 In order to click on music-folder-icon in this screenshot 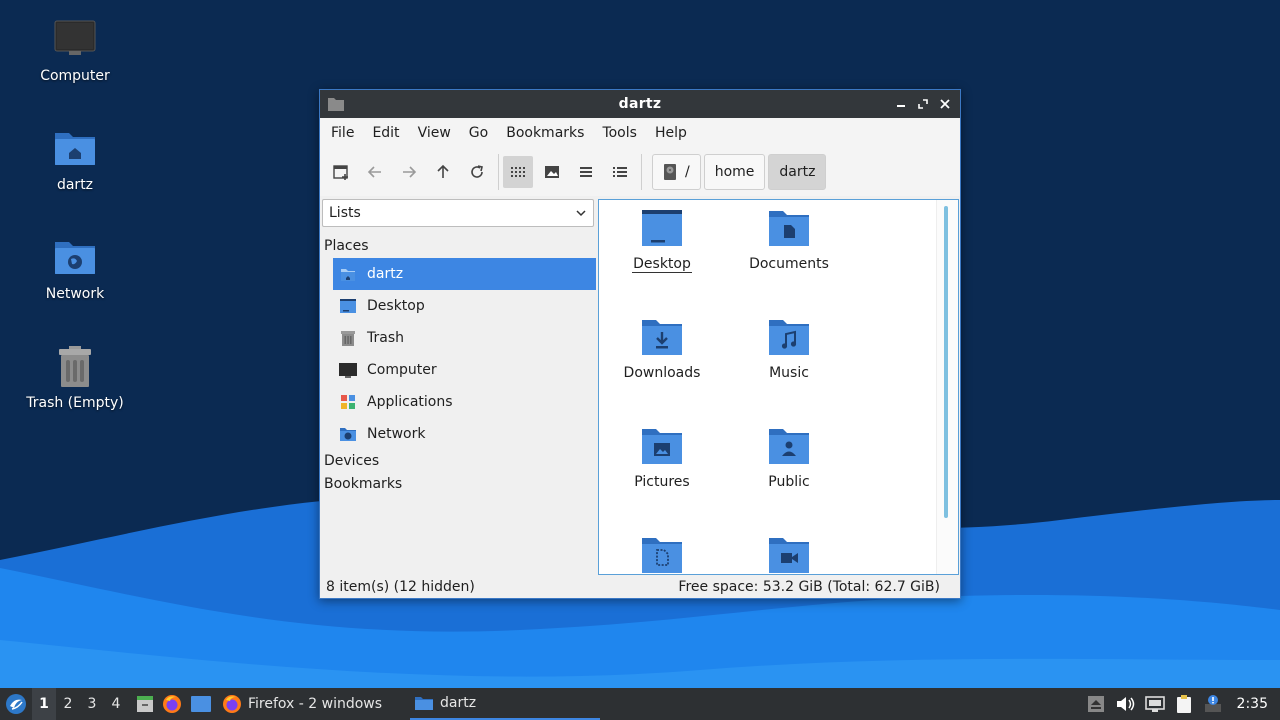, I will do `click(789, 339)`.